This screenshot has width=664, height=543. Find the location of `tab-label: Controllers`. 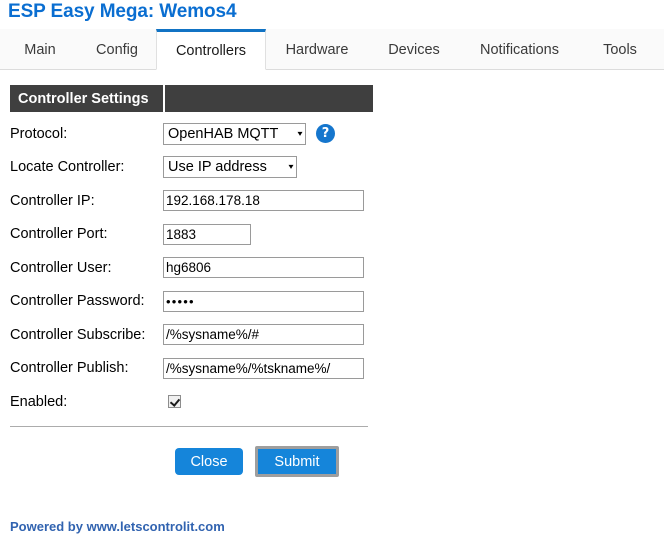

tab-label: Controllers is located at coordinates (211, 50).